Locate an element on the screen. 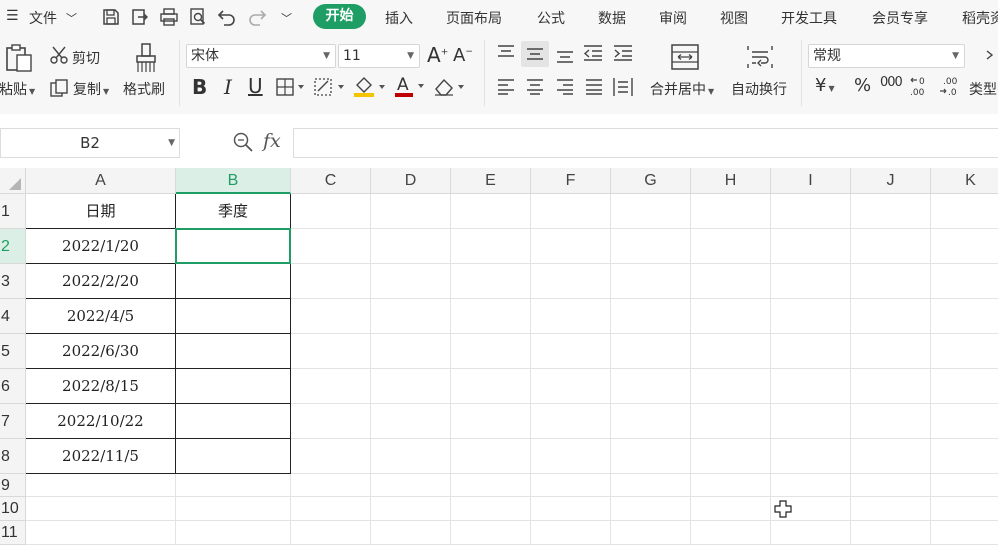  hamburger-menu-icon: ☰ is located at coordinates (12, 16).